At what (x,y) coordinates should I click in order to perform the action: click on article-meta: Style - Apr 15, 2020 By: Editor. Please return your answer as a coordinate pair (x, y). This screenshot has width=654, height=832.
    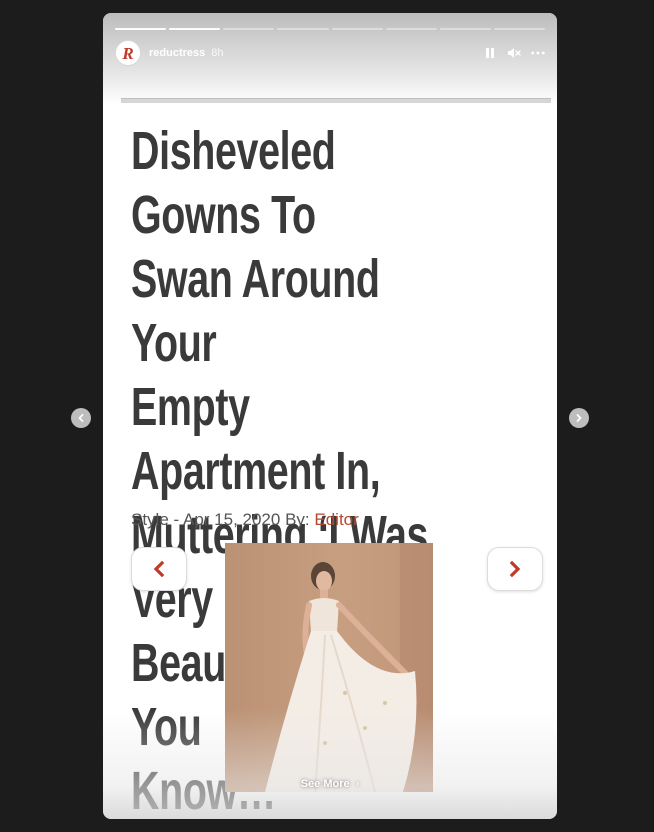
    Looking at the image, I should click on (245, 520).